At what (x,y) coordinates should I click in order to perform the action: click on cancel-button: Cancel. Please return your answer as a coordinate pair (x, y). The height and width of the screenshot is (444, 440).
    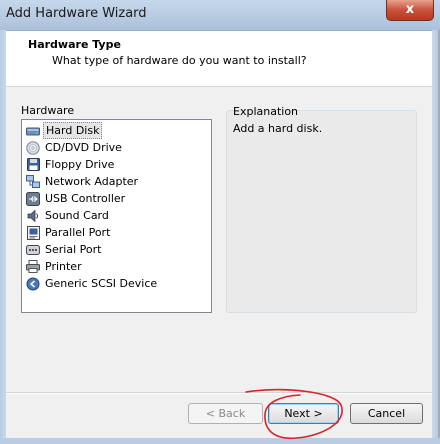
    Looking at the image, I should click on (386, 413).